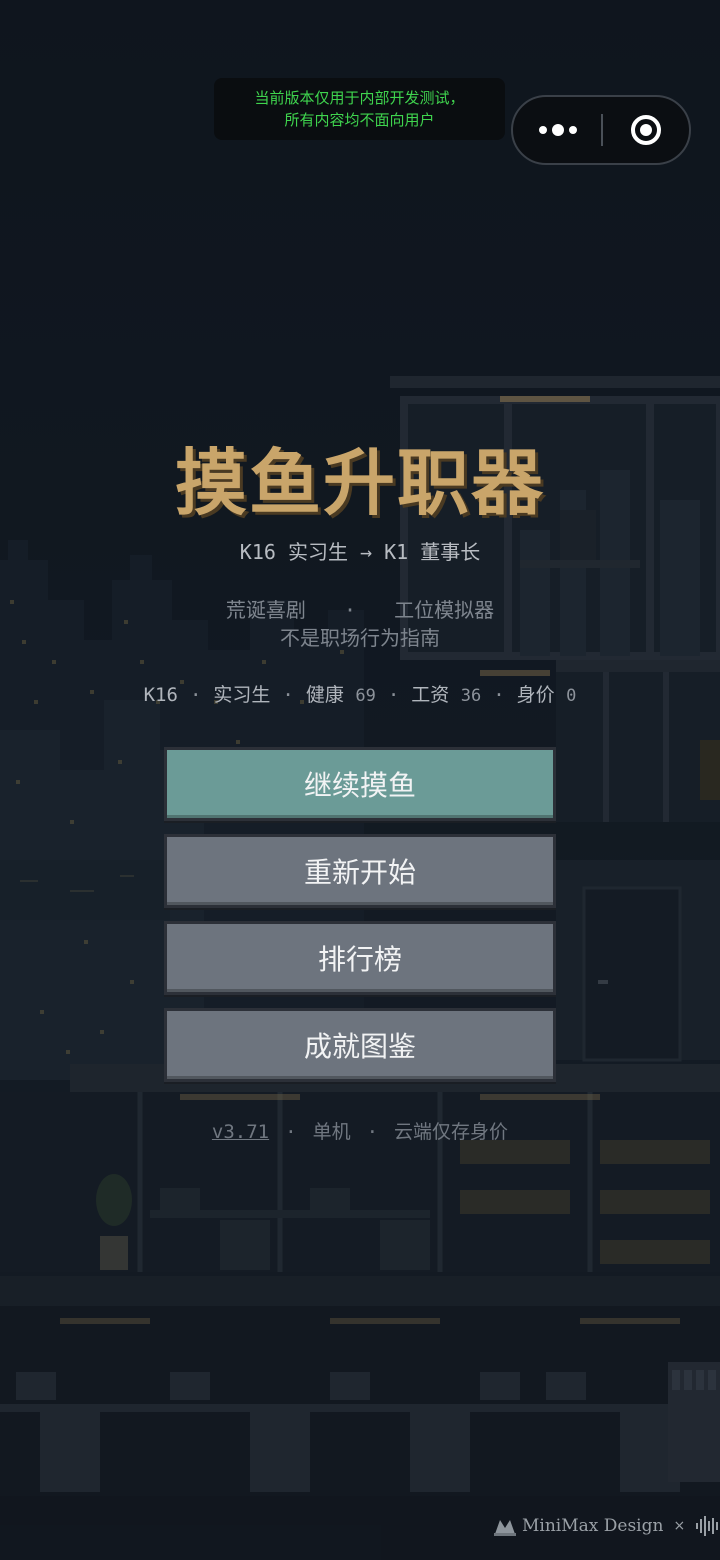  What do you see at coordinates (679, 1526) in the screenshot?
I see `credit-times: ×` at bounding box center [679, 1526].